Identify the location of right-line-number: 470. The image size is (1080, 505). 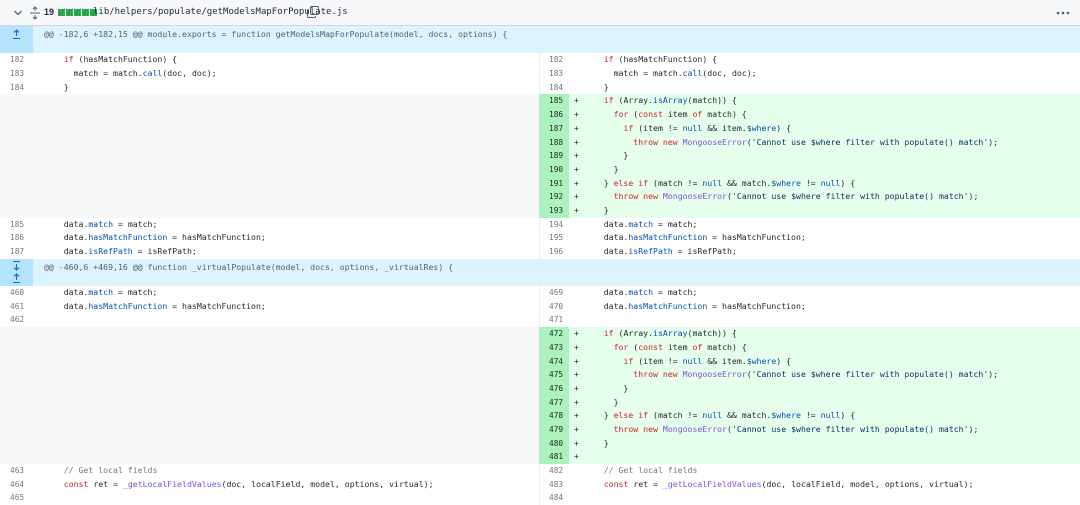
(556, 307).